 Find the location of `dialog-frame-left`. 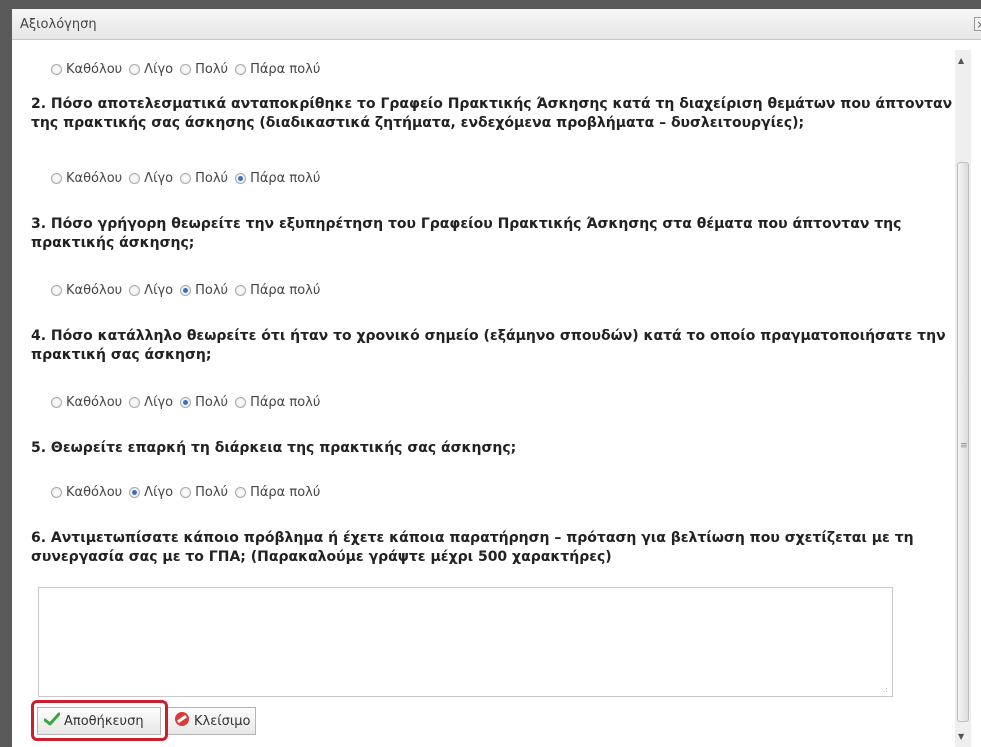

dialog-frame-left is located at coordinates (6, 373).